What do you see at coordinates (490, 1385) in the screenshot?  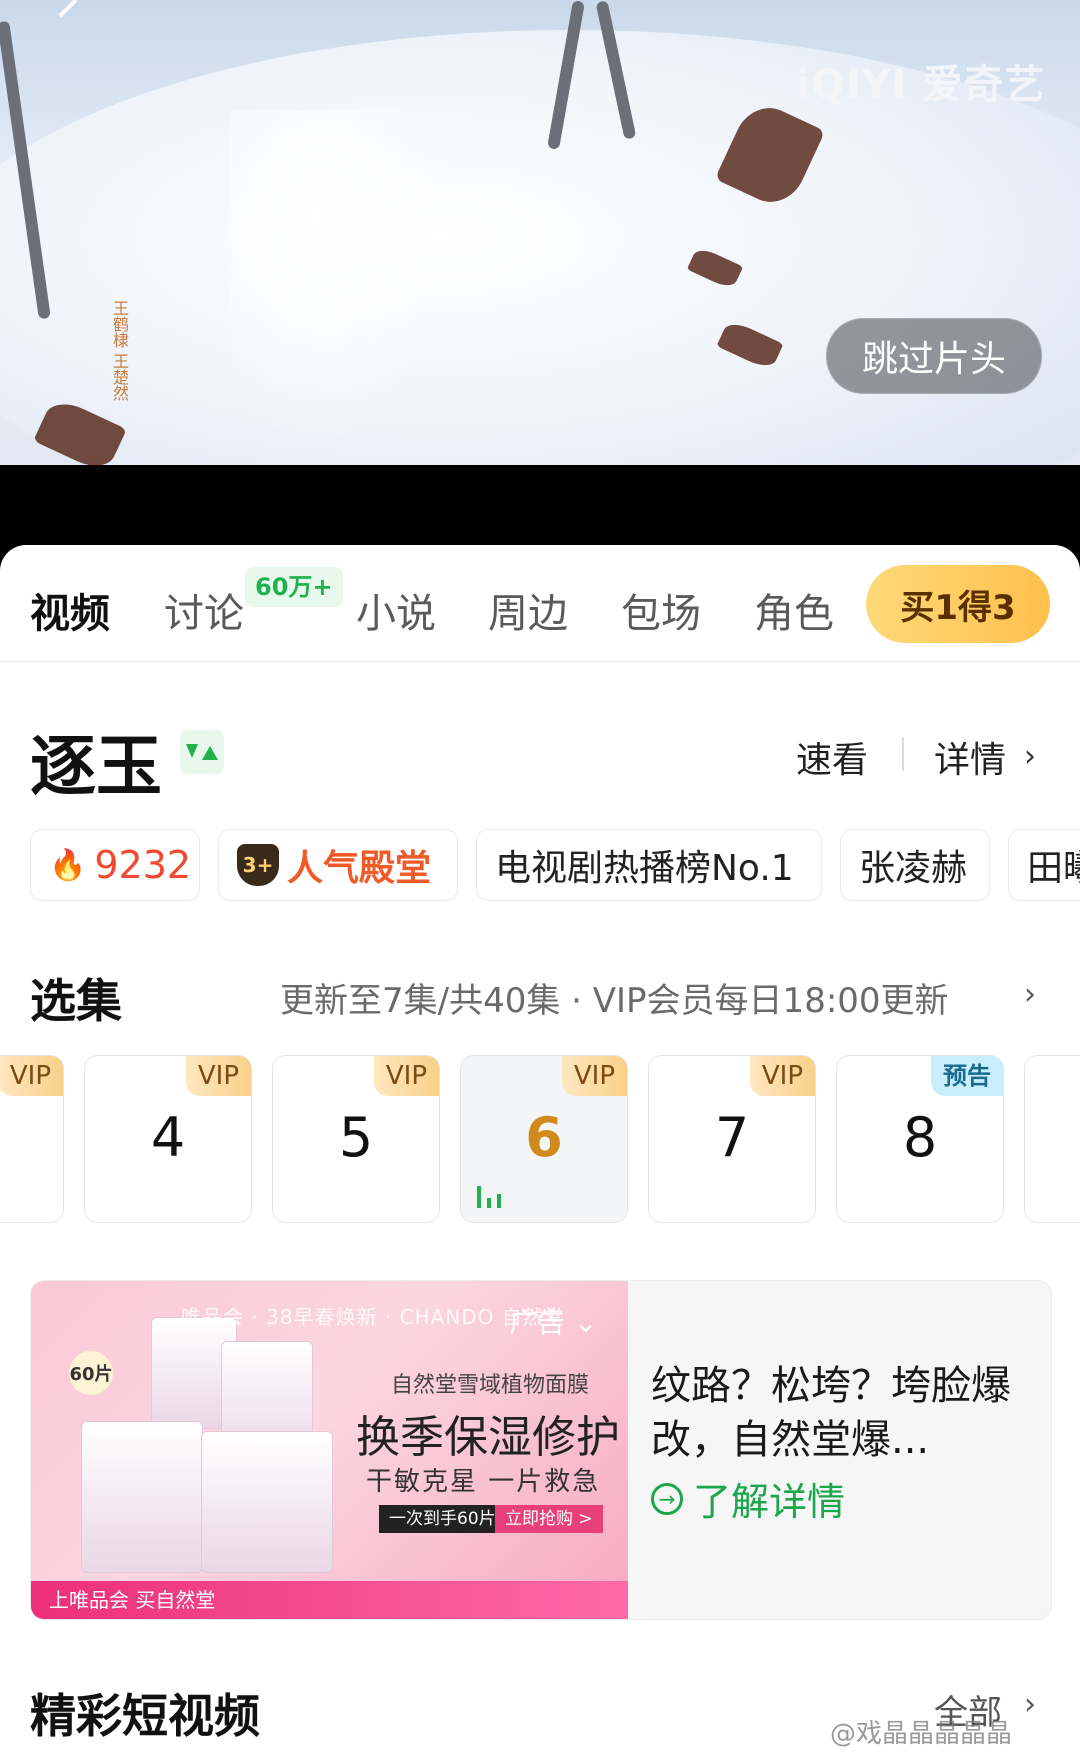 I see `ad-subtitle: 自然堂雪域植物面膜` at bounding box center [490, 1385].